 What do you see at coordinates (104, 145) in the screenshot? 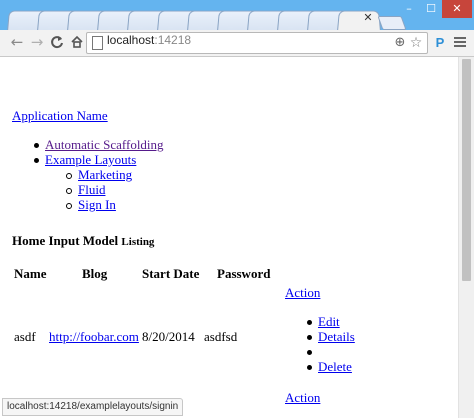
I see `nav-automatic-scaffolding: Automatic Scaffolding` at bounding box center [104, 145].